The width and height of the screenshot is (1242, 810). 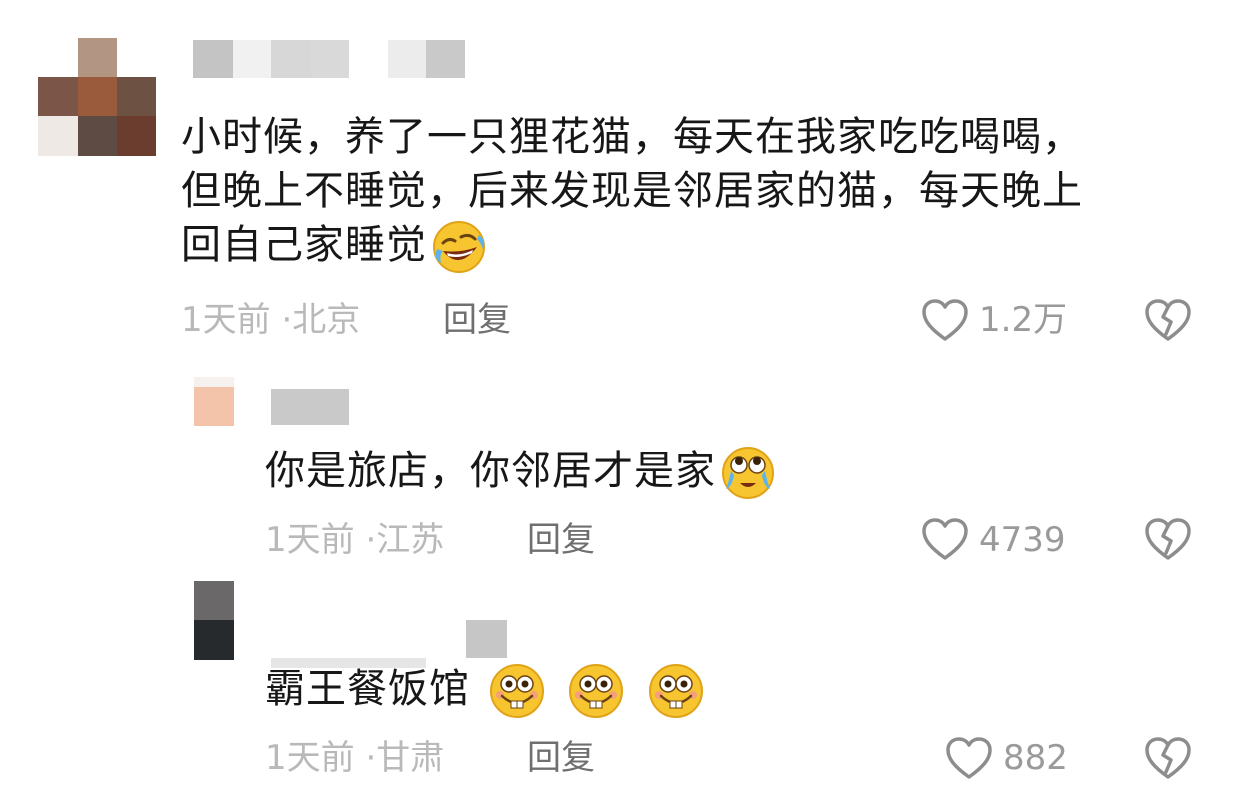 I want to click on comment-text: 你是旅店，你邻居才是家, so click(x=520, y=472).